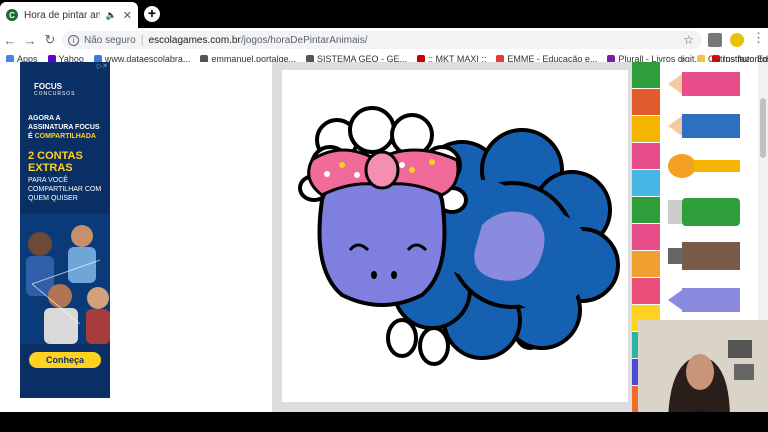 Image resolution: width=768 pixels, height=432 pixels. Describe the element at coordinates (111, 15) in the screenshot. I see `speaker-icon: 🔈` at that location.